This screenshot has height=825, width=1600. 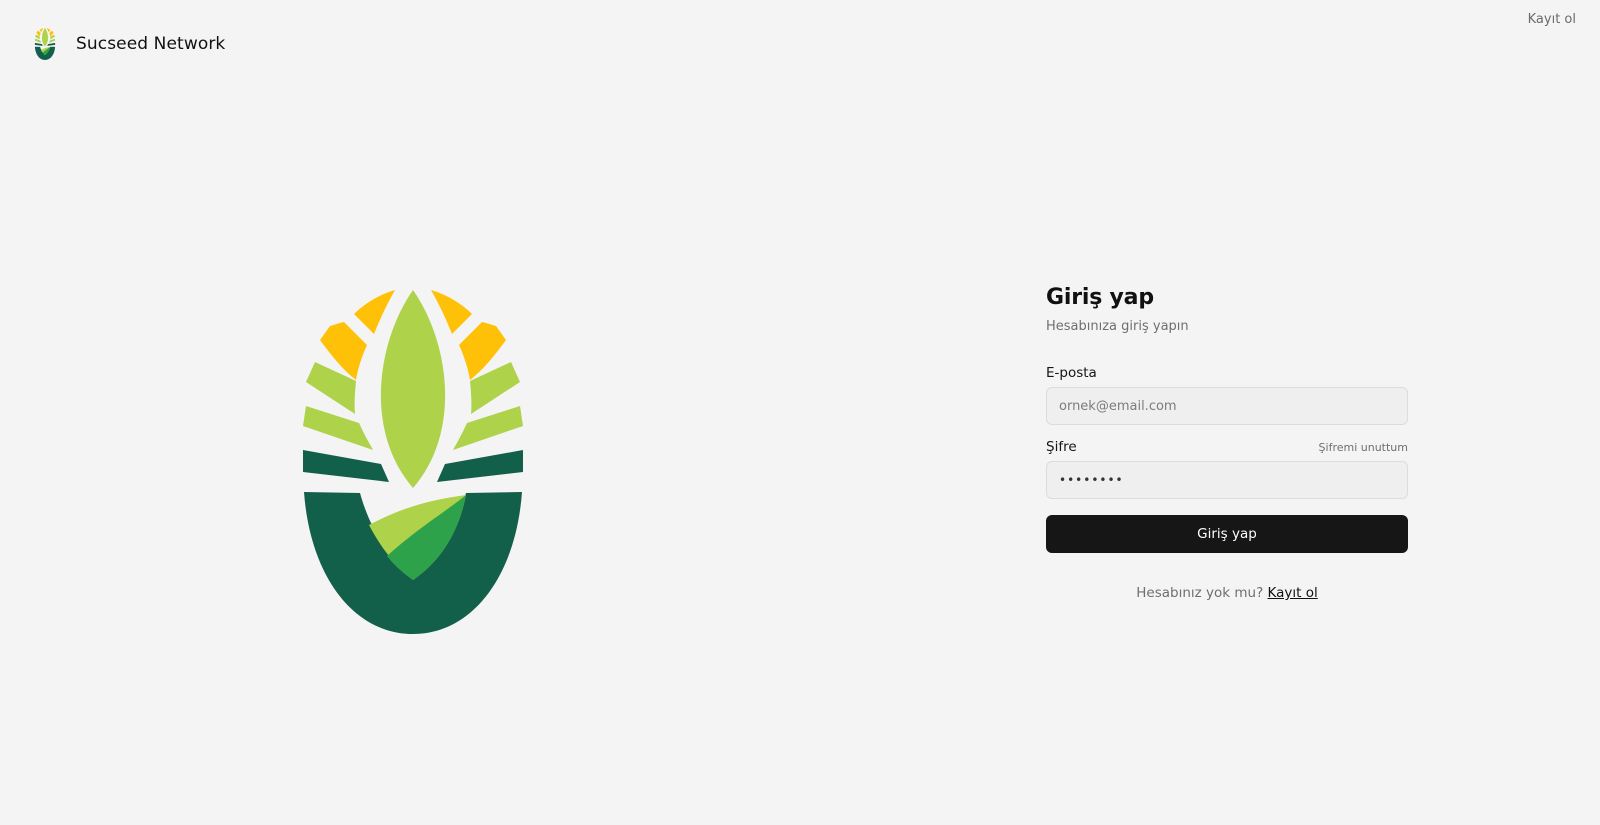 I want to click on brand-home-link: Sucseed Network, so click(x=129, y=44).